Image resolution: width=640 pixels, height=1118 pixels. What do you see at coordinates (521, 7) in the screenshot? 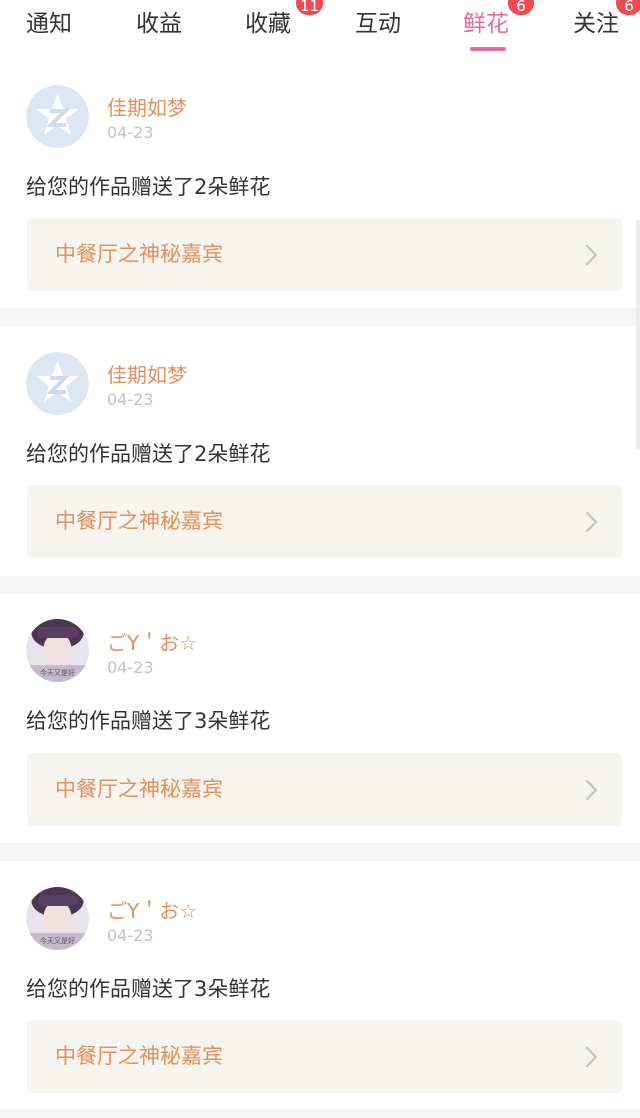
I see `flowers-count-badge: 6` at bounding box center [521, 7].